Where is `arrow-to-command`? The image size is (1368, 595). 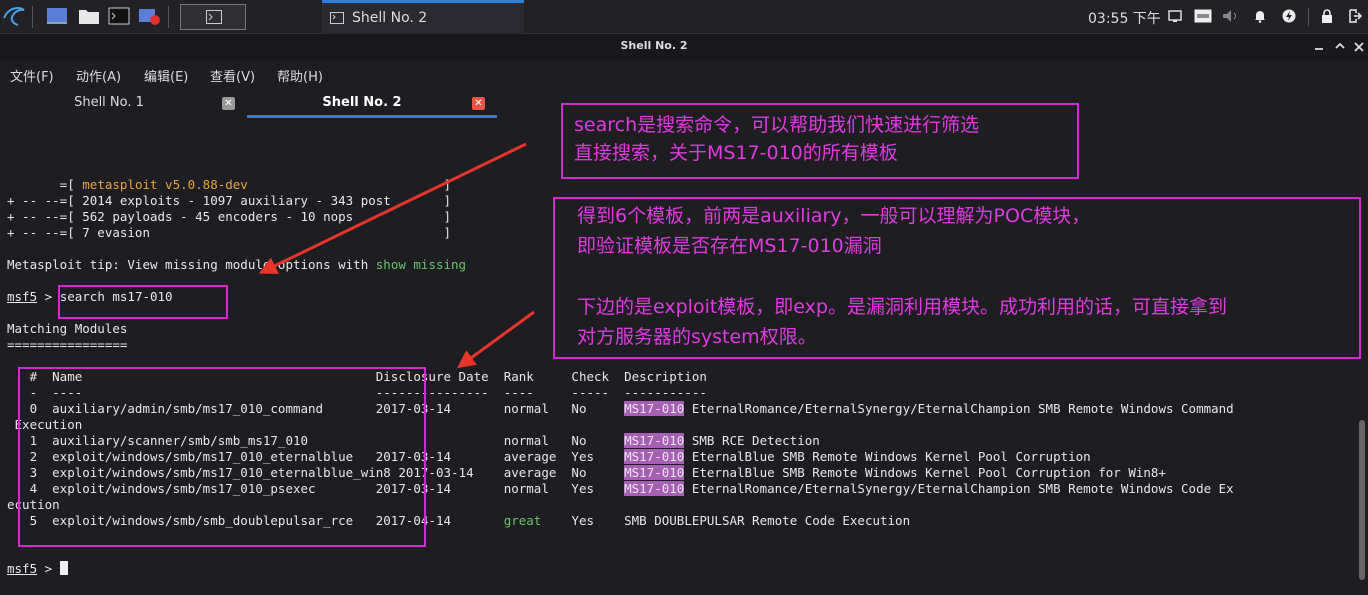 arrow-to-command is located at coordinates (392, 208).